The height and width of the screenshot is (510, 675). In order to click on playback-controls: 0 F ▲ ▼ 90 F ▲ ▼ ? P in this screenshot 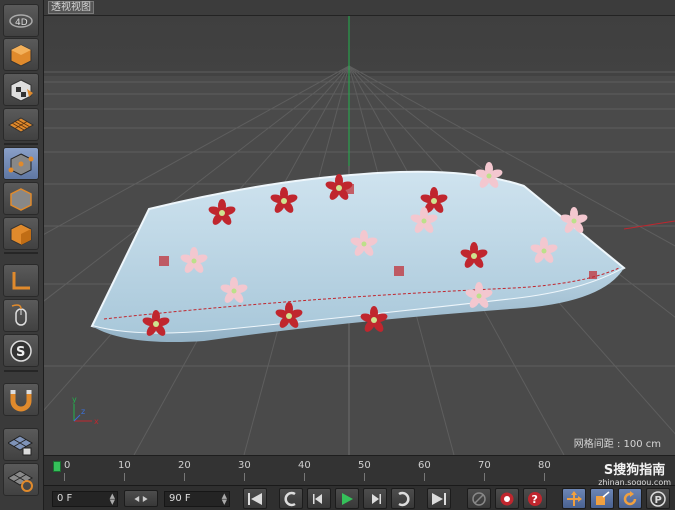, I will do `click(359, 497)`.